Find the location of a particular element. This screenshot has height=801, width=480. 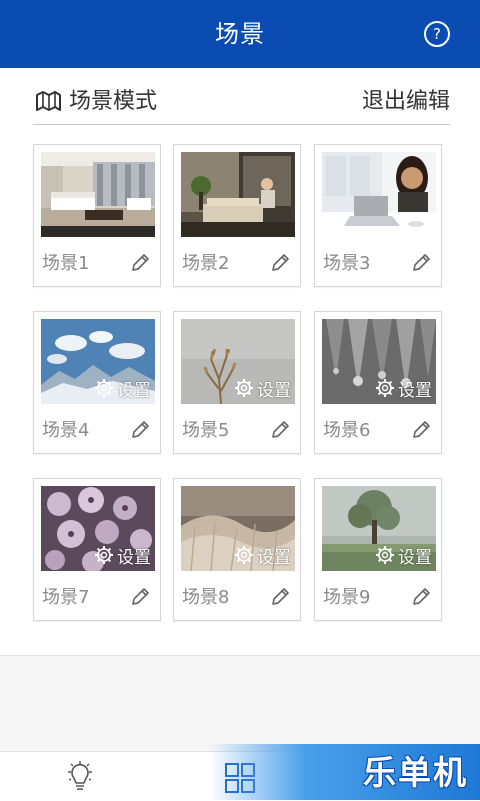

scene-label: 场景5 is located at coordinates (206, 430).